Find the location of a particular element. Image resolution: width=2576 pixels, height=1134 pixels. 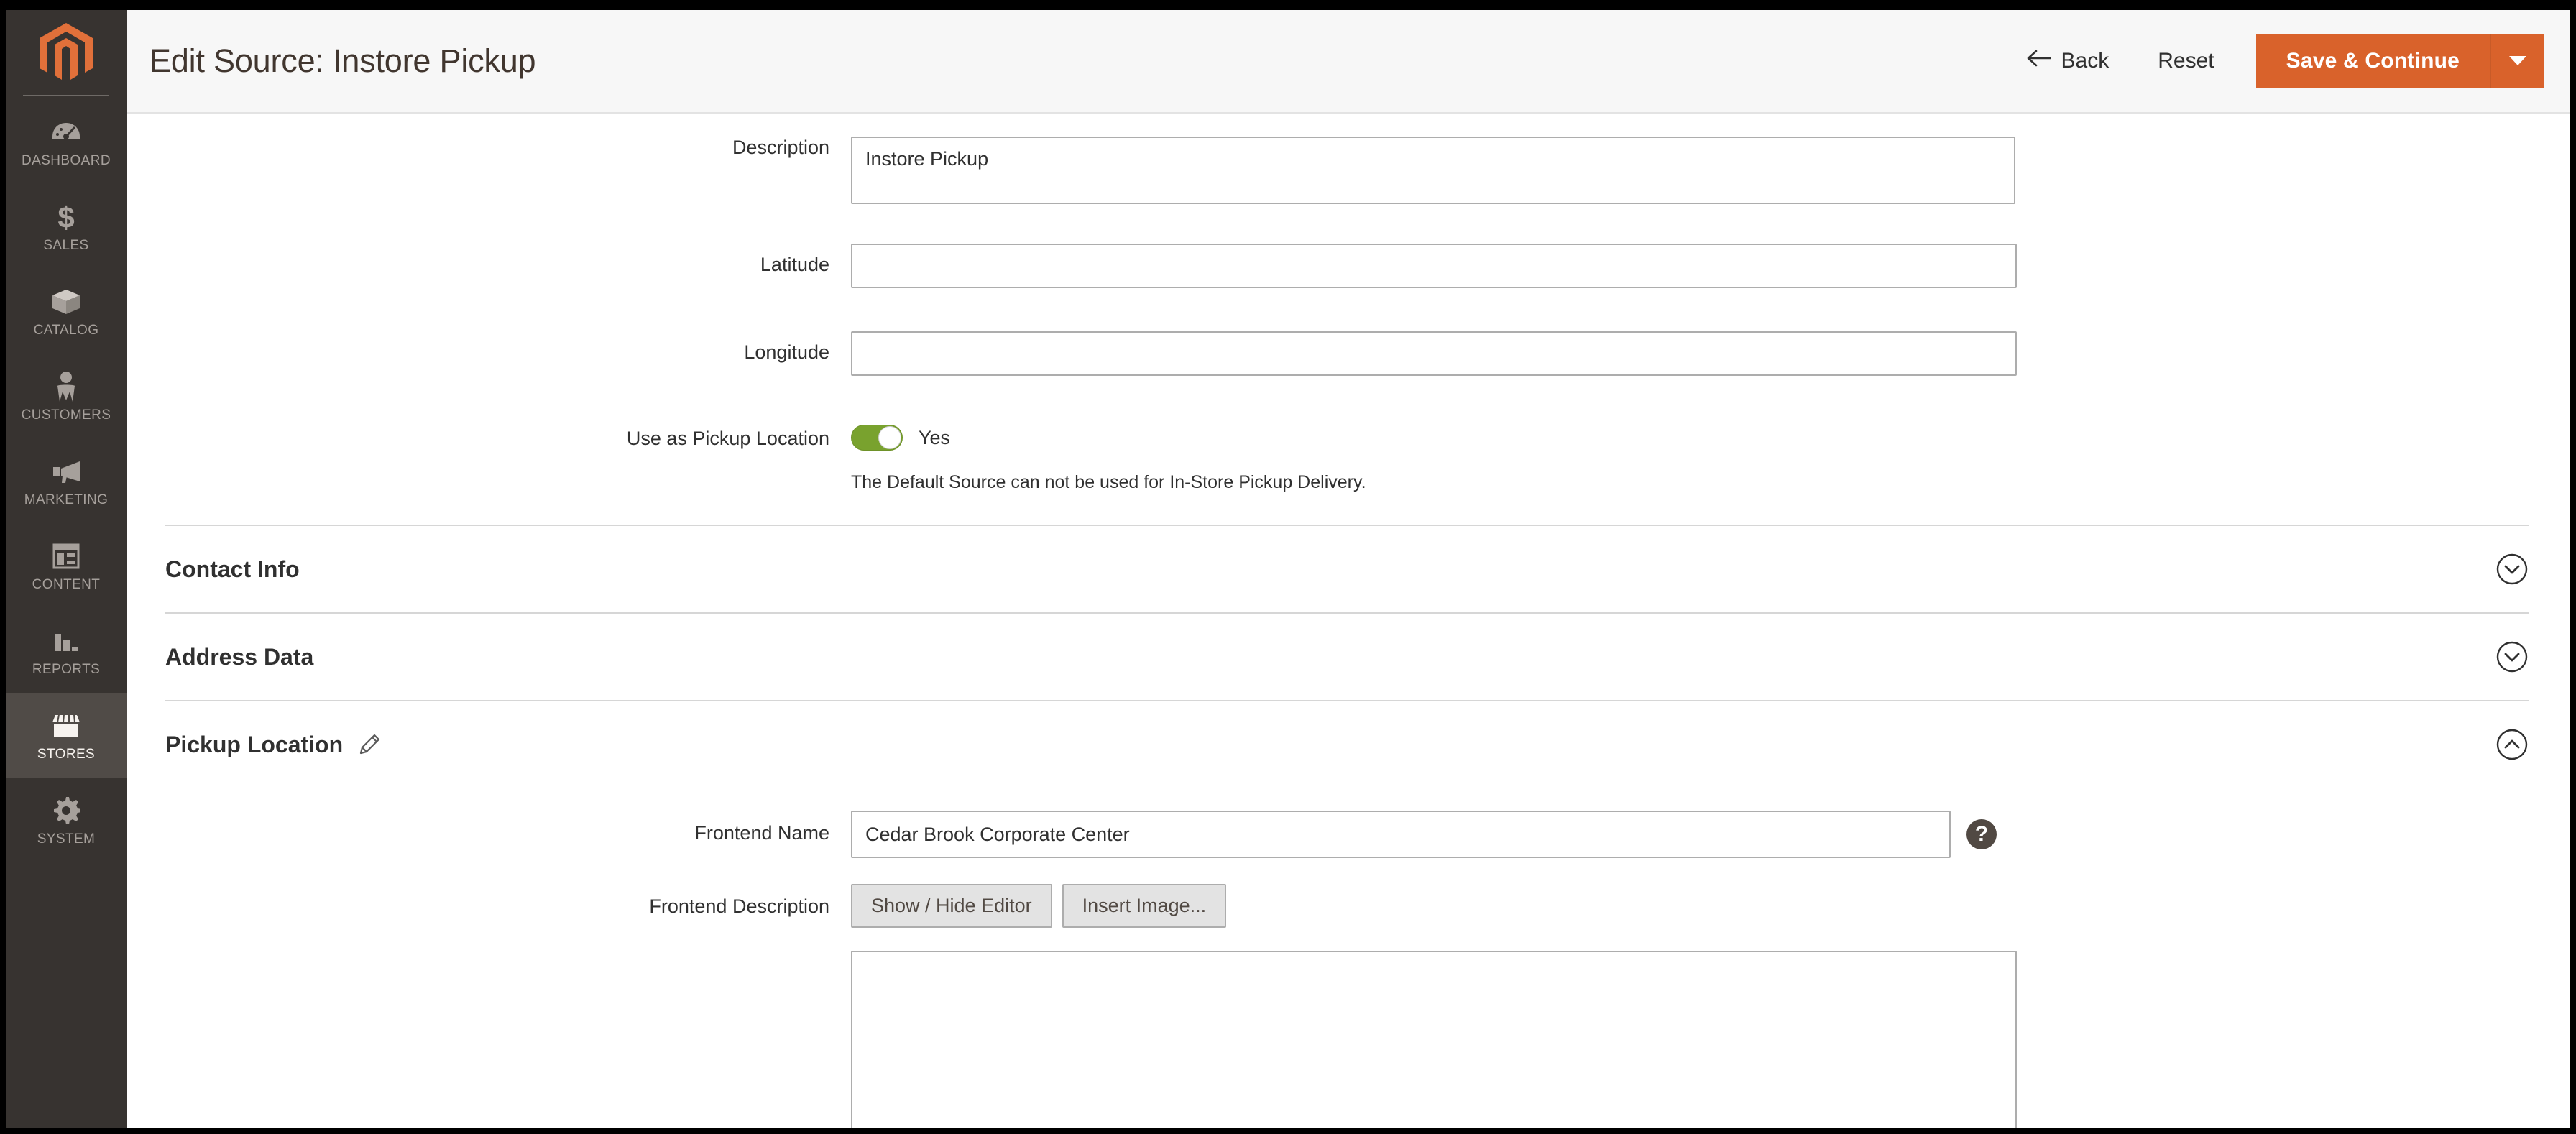

storefront-icon is located at coordinates (66, 726).